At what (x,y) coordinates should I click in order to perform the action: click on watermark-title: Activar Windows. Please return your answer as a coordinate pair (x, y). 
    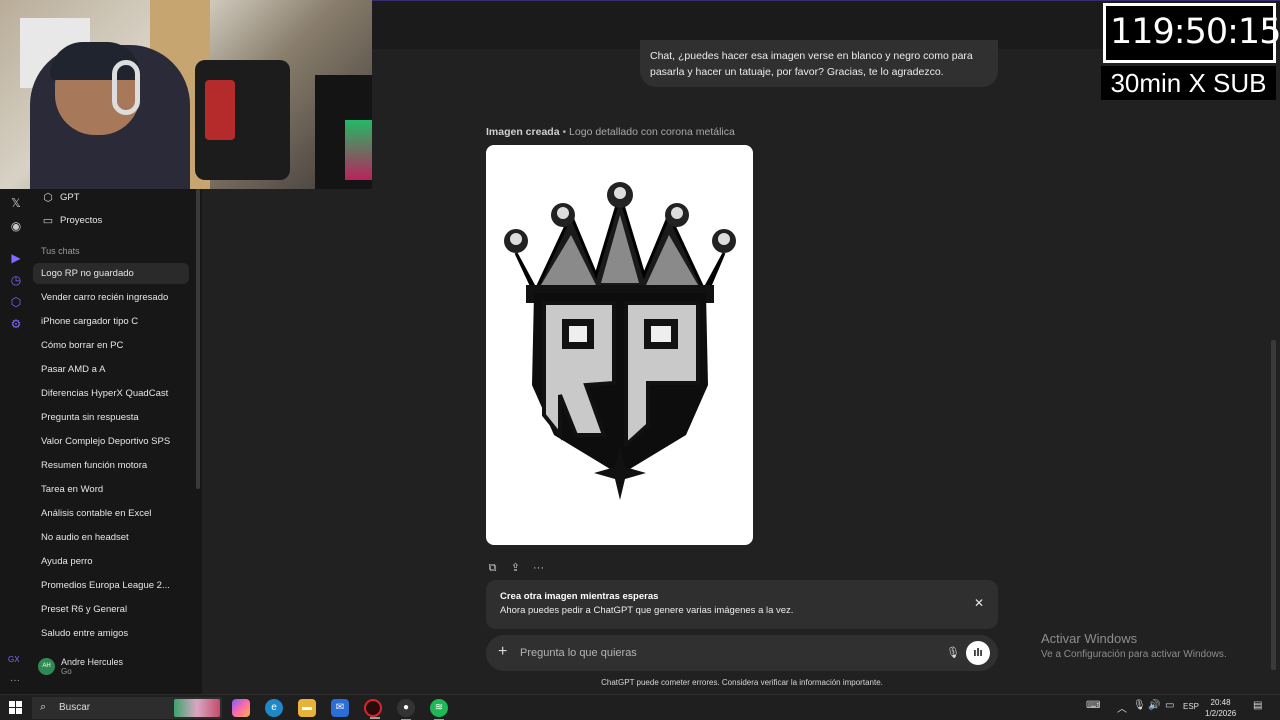
    Looking at the image, I should click on (1089, 638).